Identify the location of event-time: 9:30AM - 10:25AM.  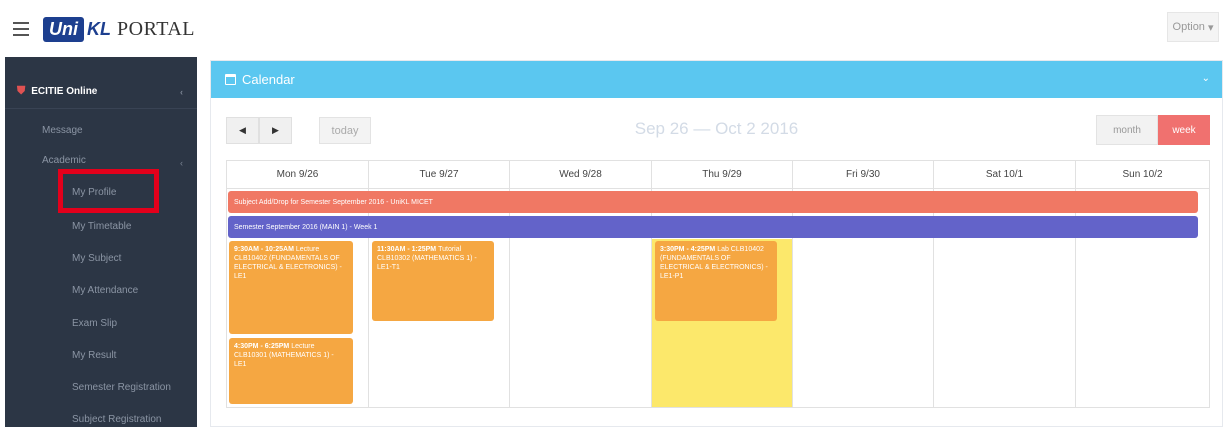
(265, 249).